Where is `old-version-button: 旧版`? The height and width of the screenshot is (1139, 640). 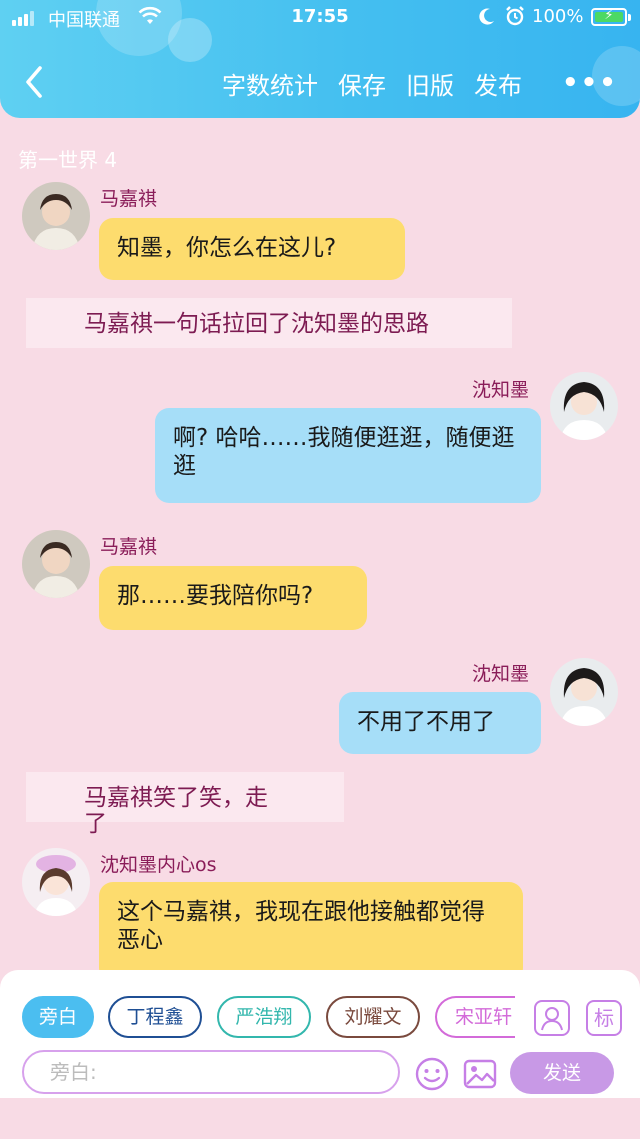
old-version-button: 旧版 is located at coordinates (430, 83).